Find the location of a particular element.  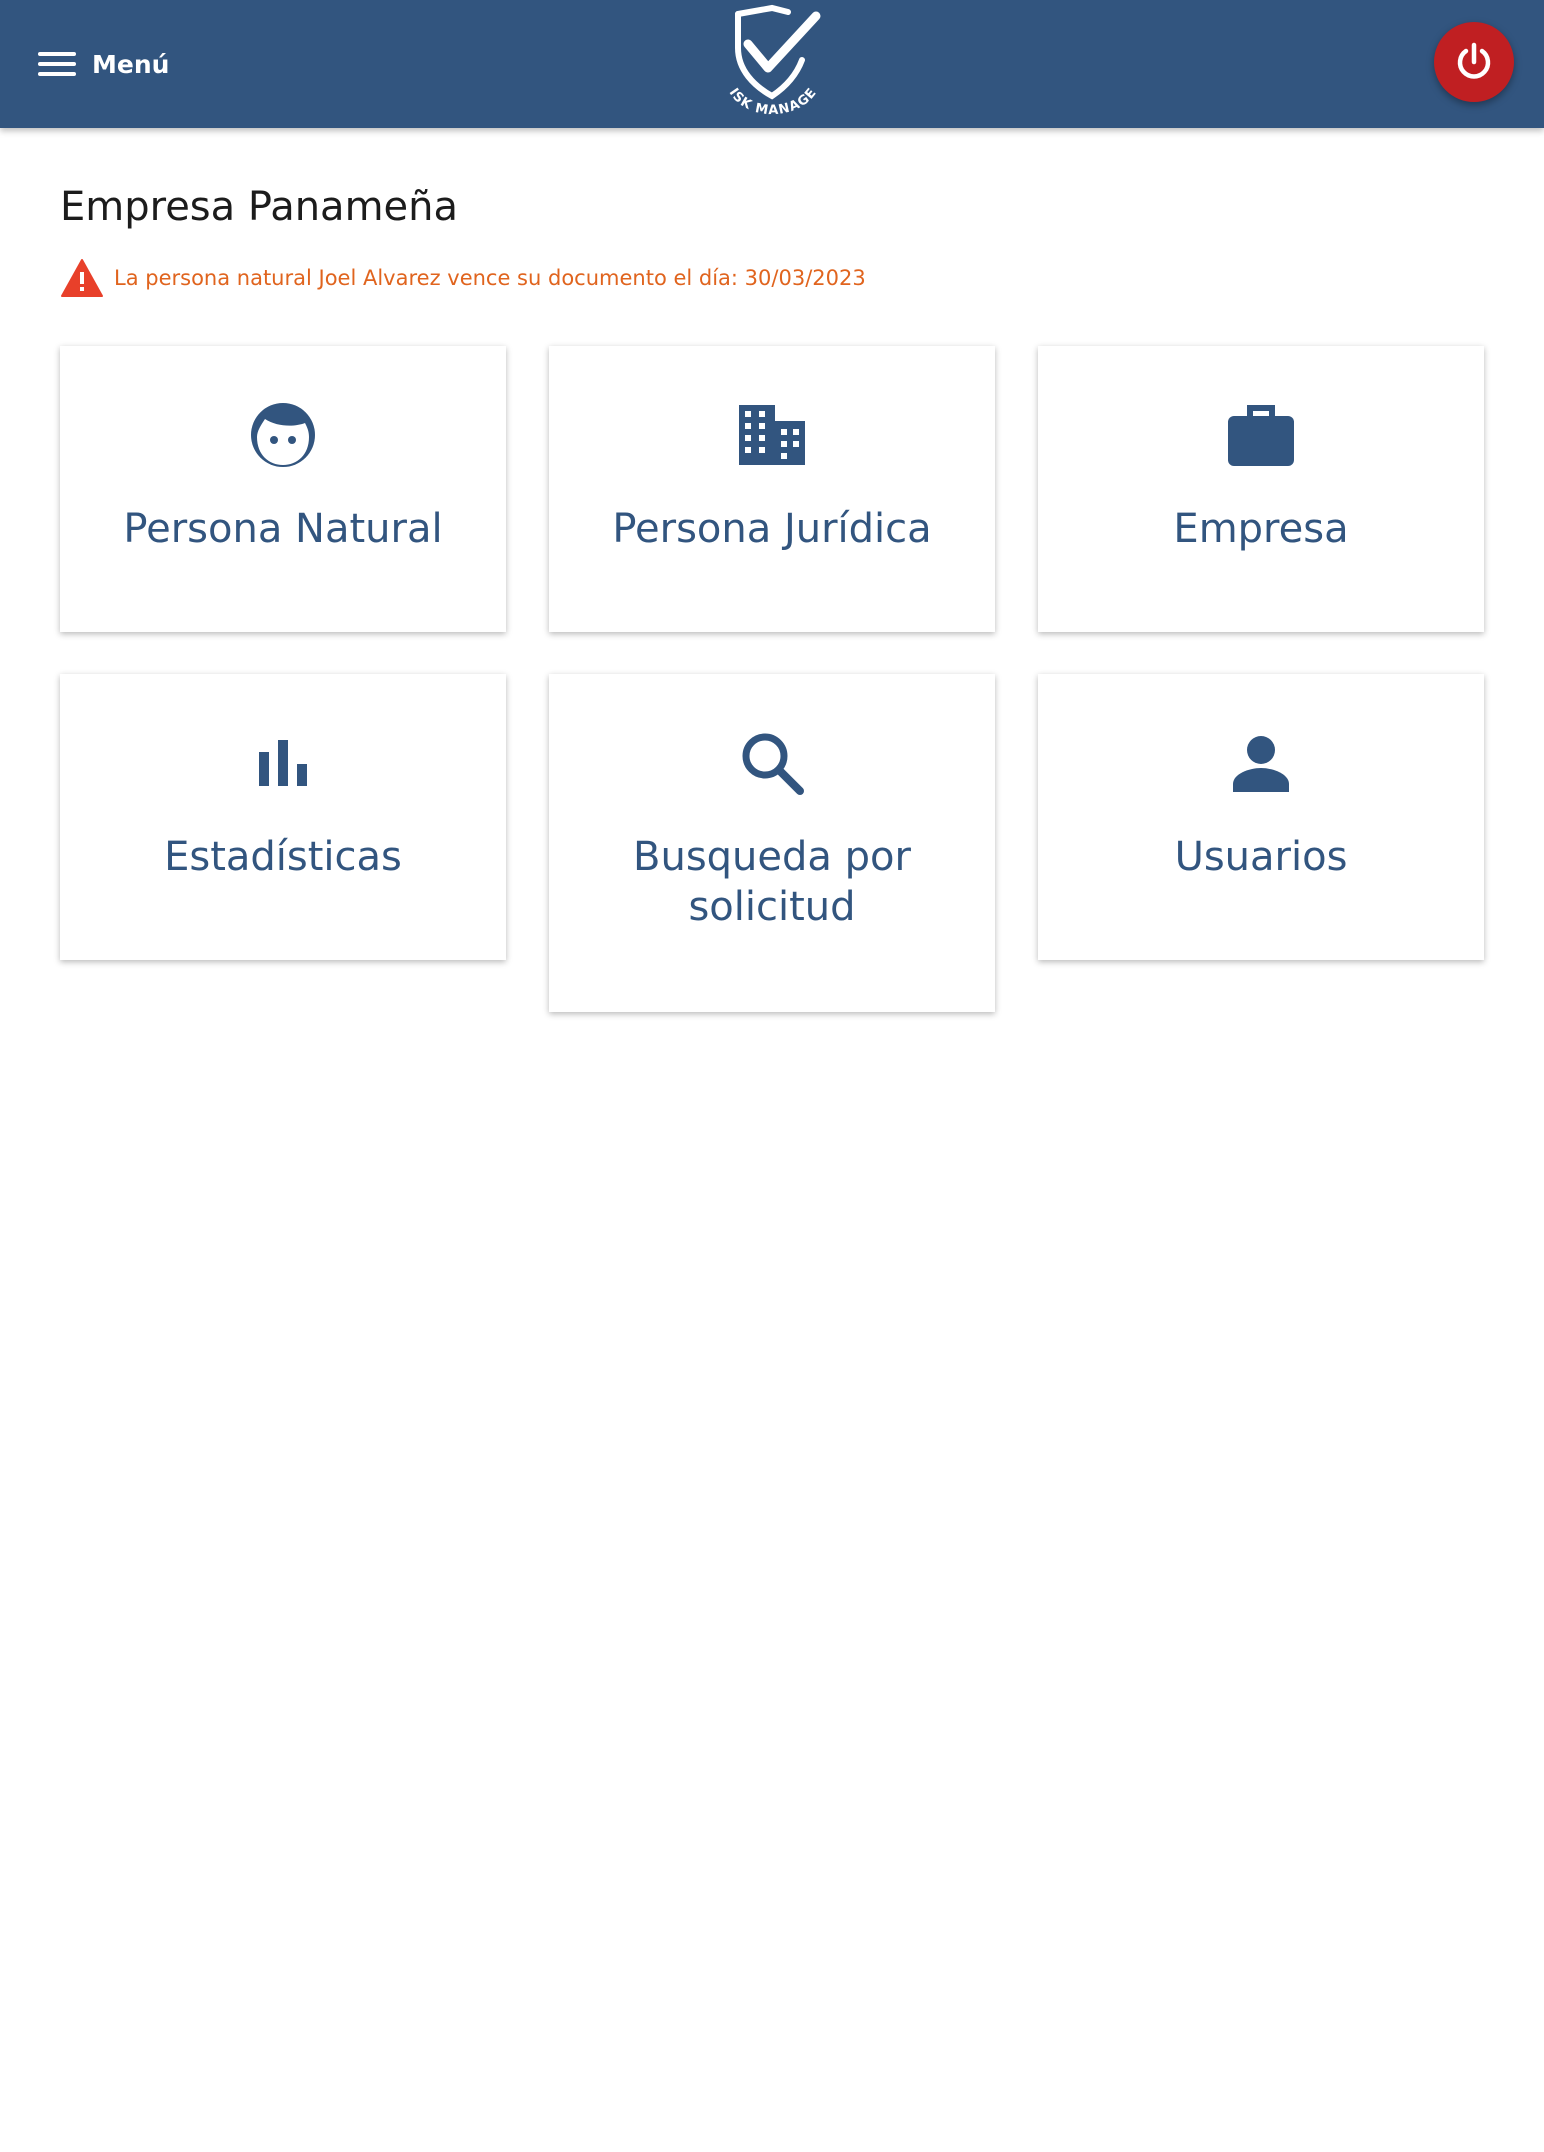

warning-icon is located at coordinates (82, 278).